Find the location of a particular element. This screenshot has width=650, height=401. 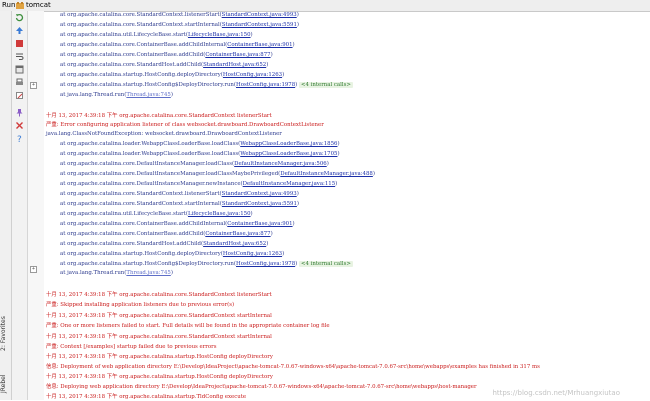

close-icon is located at coordinates (19, 125).